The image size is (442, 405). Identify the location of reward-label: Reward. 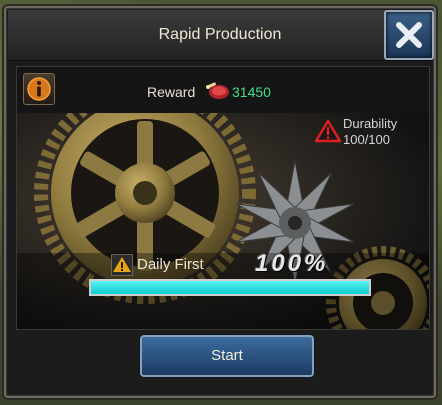
(171, 92).